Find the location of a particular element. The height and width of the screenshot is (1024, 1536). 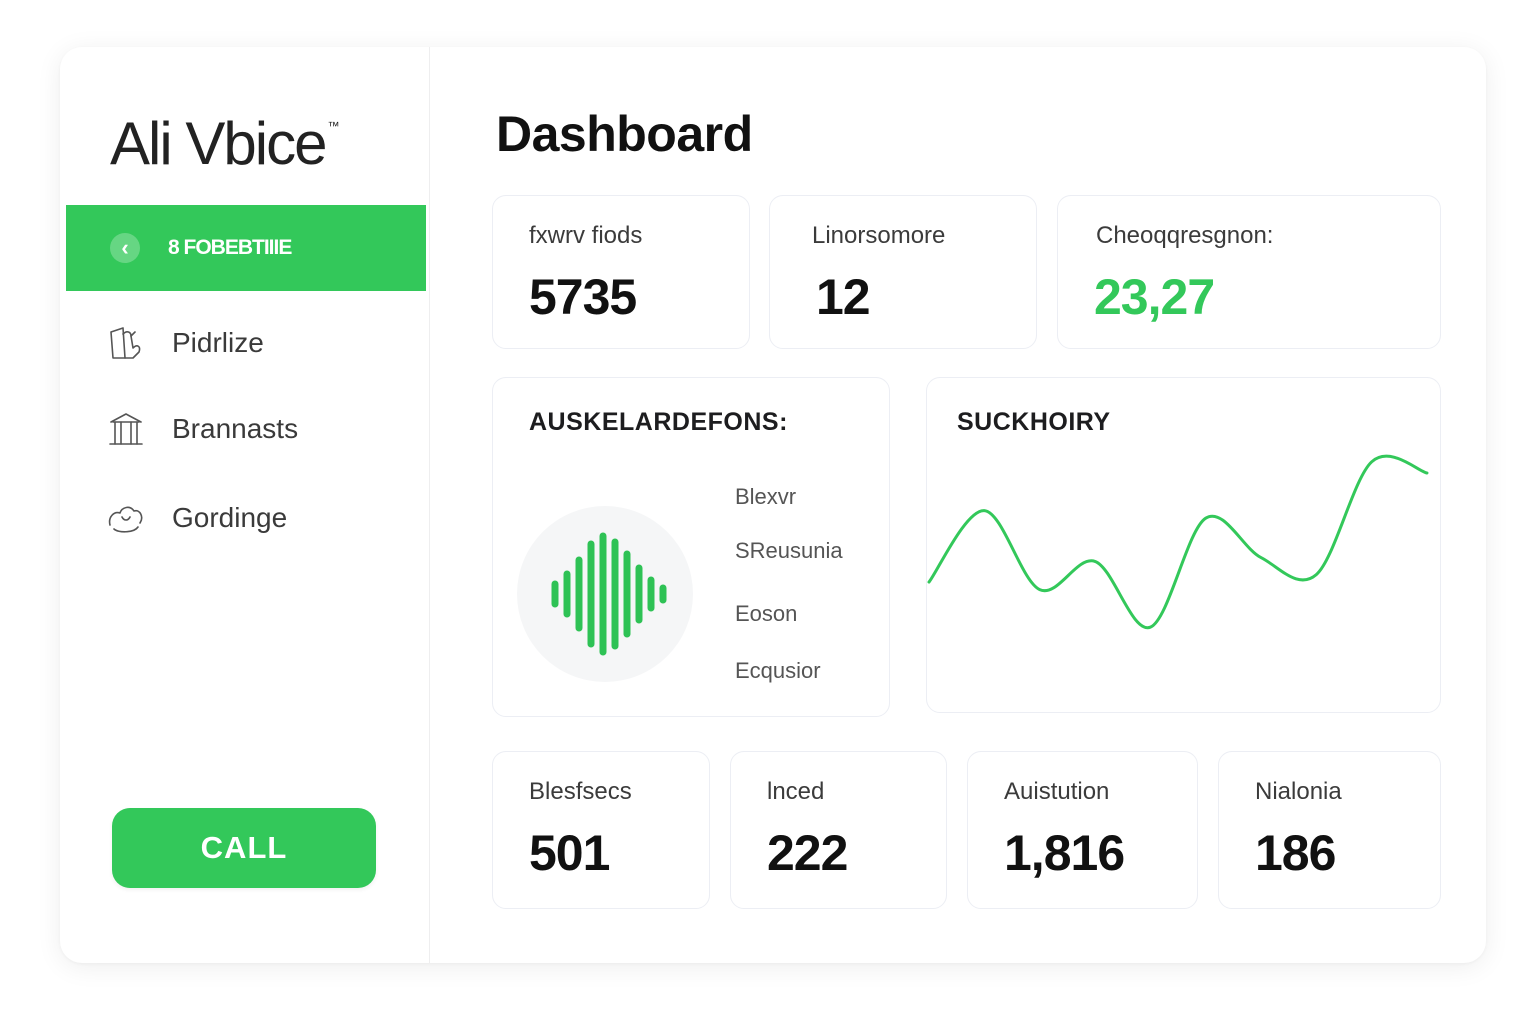

sidebar-item-active: ‹ 8 FOBEBTIIIE is located at coordinates (246, 248).